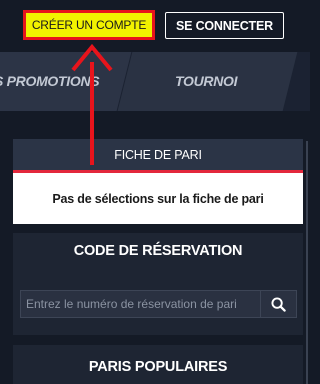 This screenshot has width=320, height=384. I want to click on tab-promotions: S PROMOTIONS, so click(50, 81).